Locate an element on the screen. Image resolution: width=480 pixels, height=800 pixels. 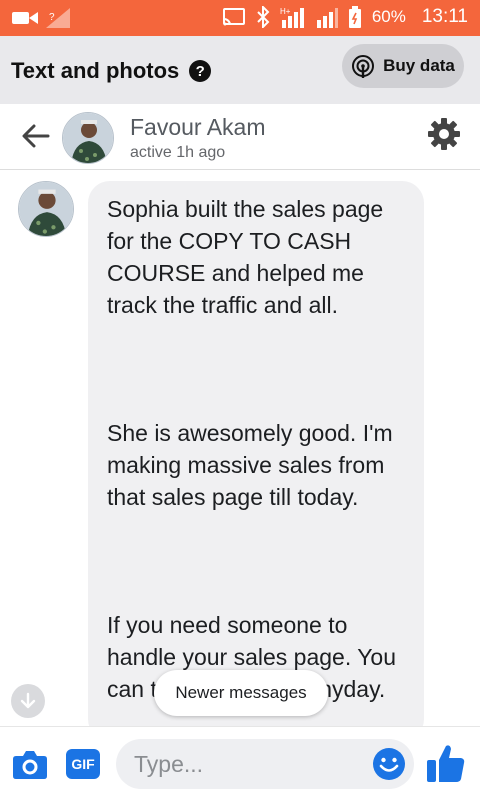
composer: GIF is located at coordinates (240, 763).